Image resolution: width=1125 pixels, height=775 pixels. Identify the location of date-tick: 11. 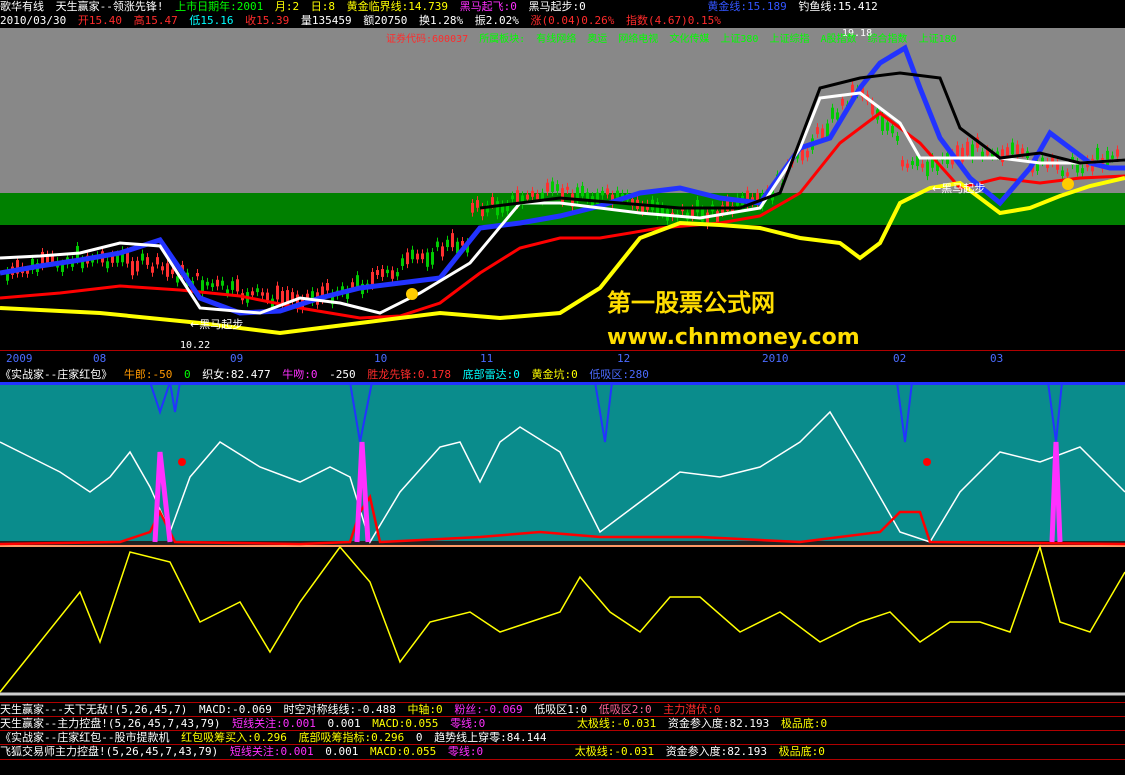
(487, 358).